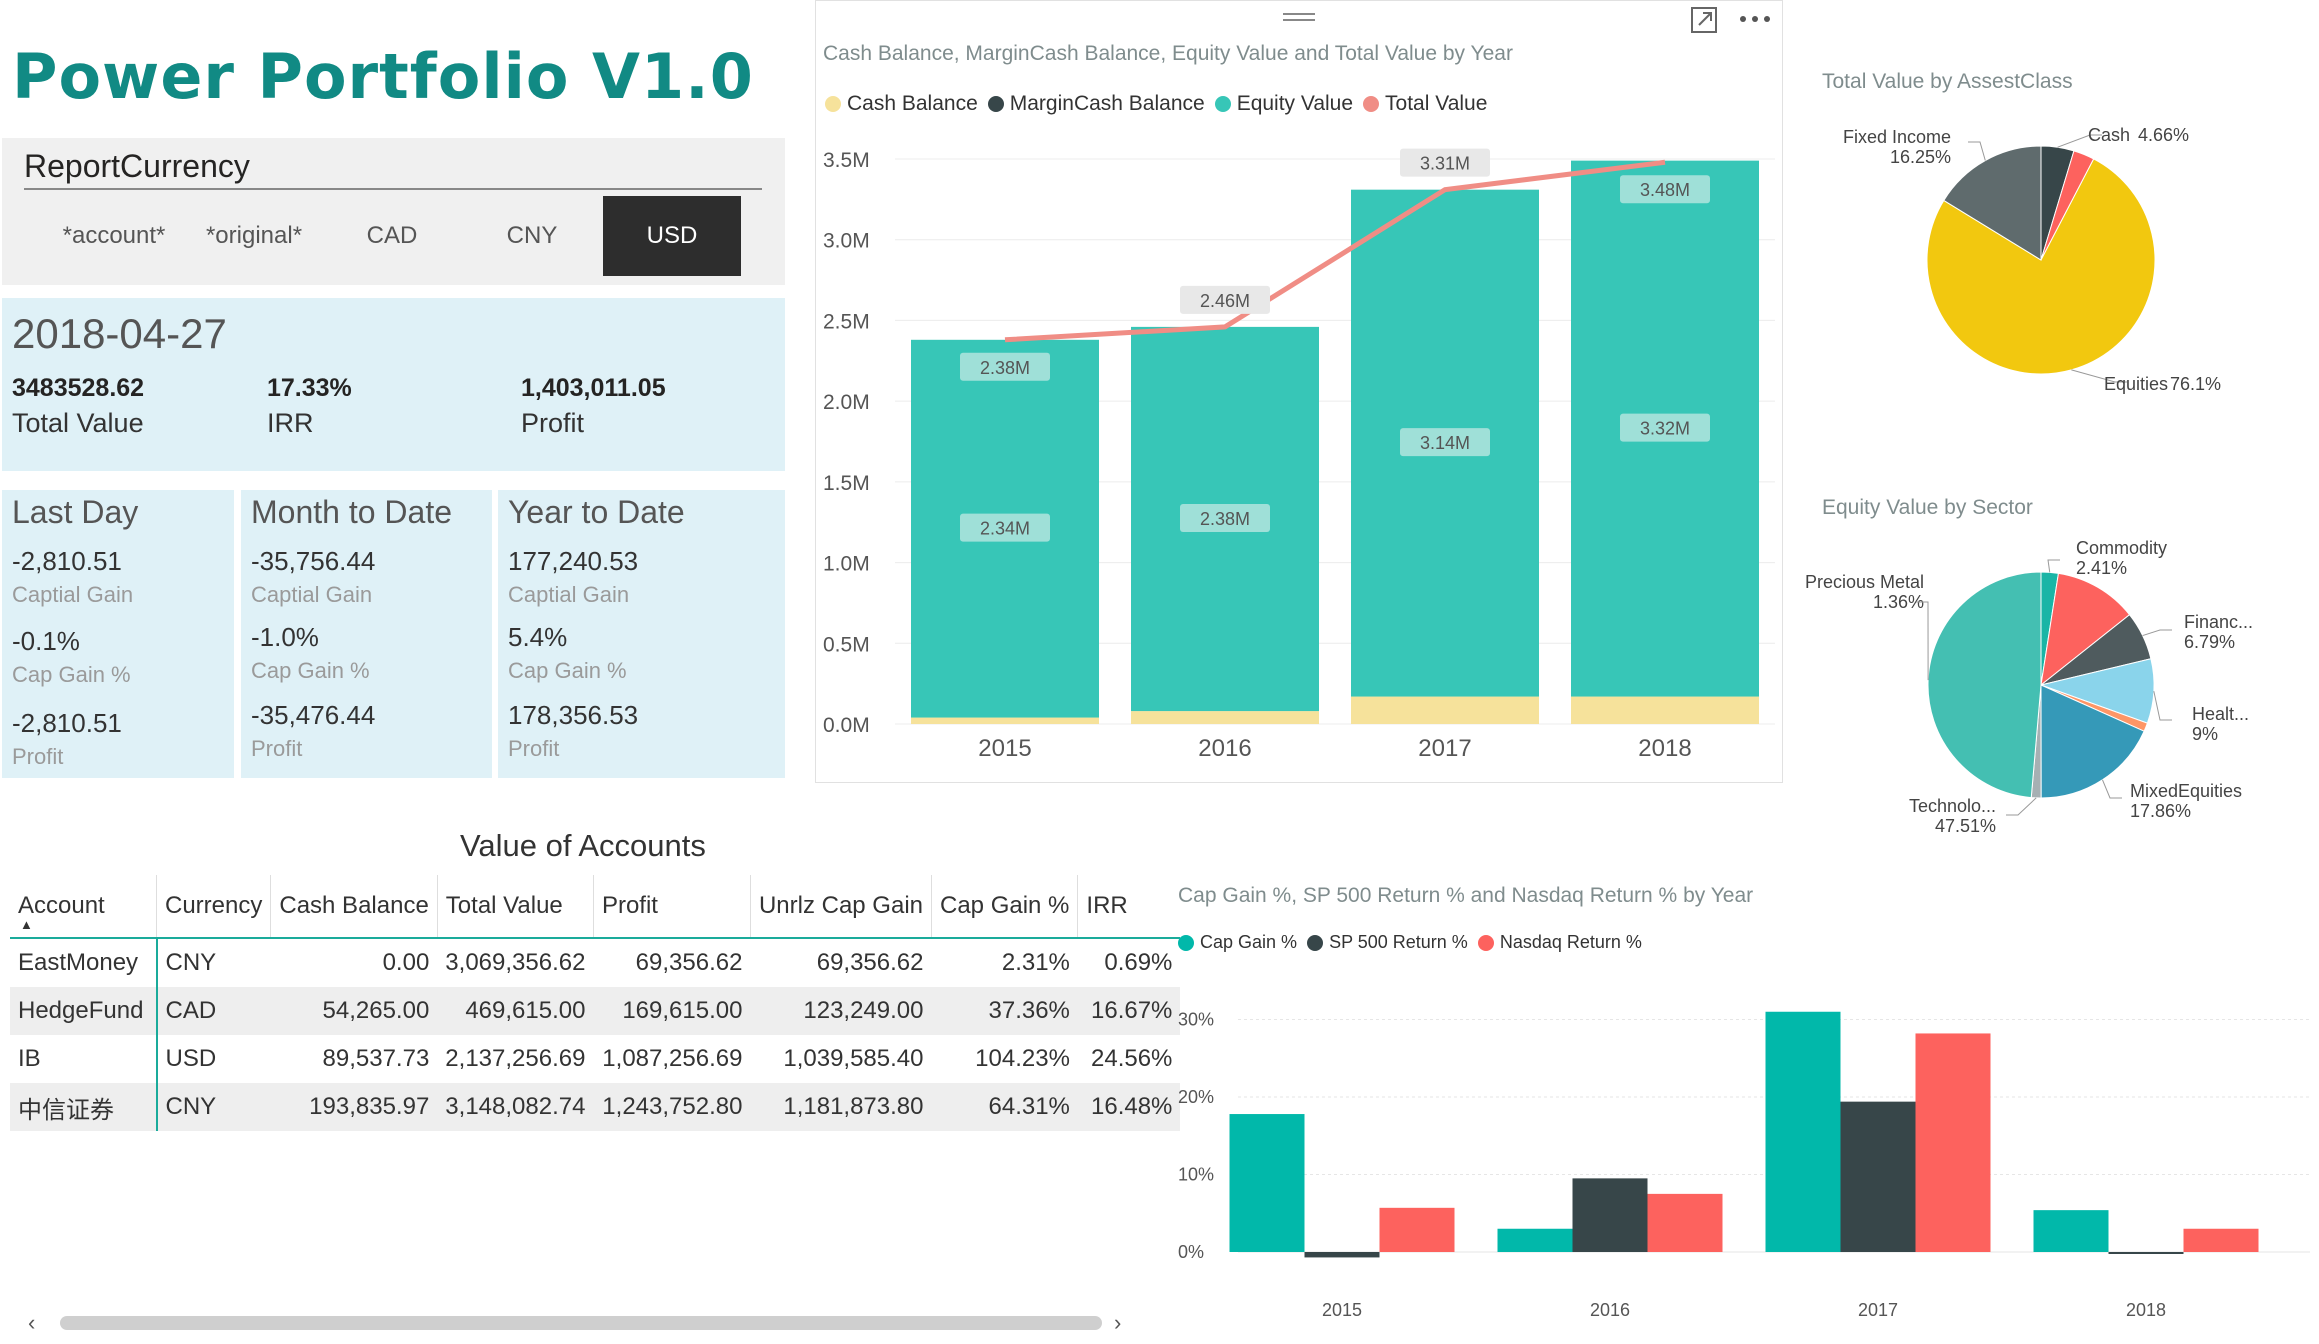 This screenshot has width=2319, height=1344. What do you see at coordinates (515, 1106) in the screenshot?
I see `cell-total-value: 3,148,082.74` at bounding box center [515, 1106].